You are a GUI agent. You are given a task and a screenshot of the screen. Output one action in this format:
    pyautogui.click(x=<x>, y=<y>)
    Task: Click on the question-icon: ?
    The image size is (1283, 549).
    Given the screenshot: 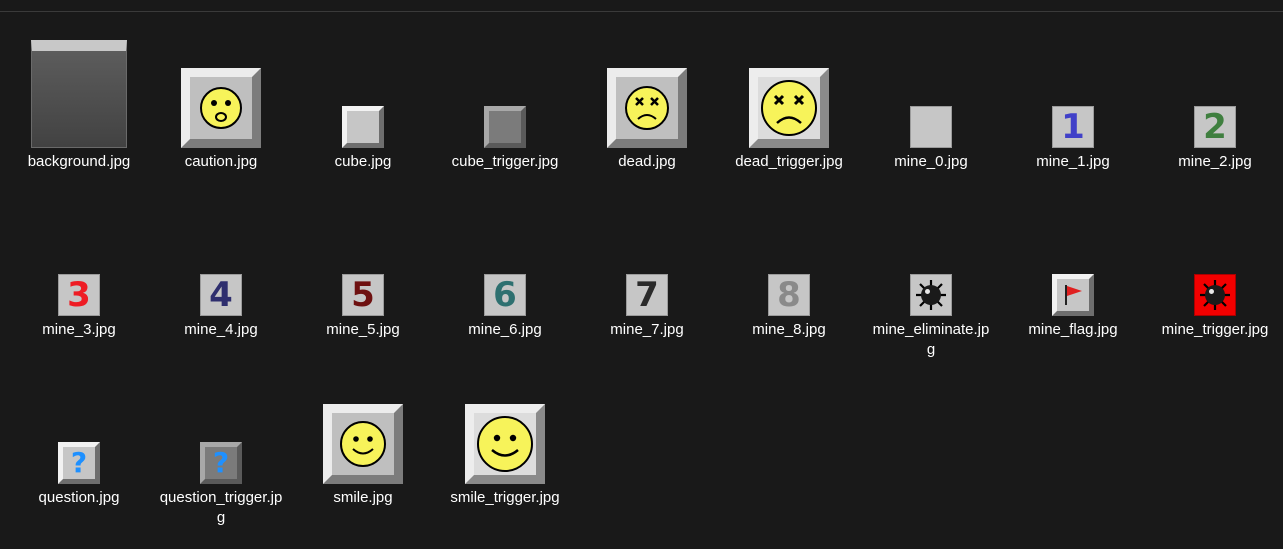 What is the action you would take?
    pyautogui.click(x=79, y=463)
    